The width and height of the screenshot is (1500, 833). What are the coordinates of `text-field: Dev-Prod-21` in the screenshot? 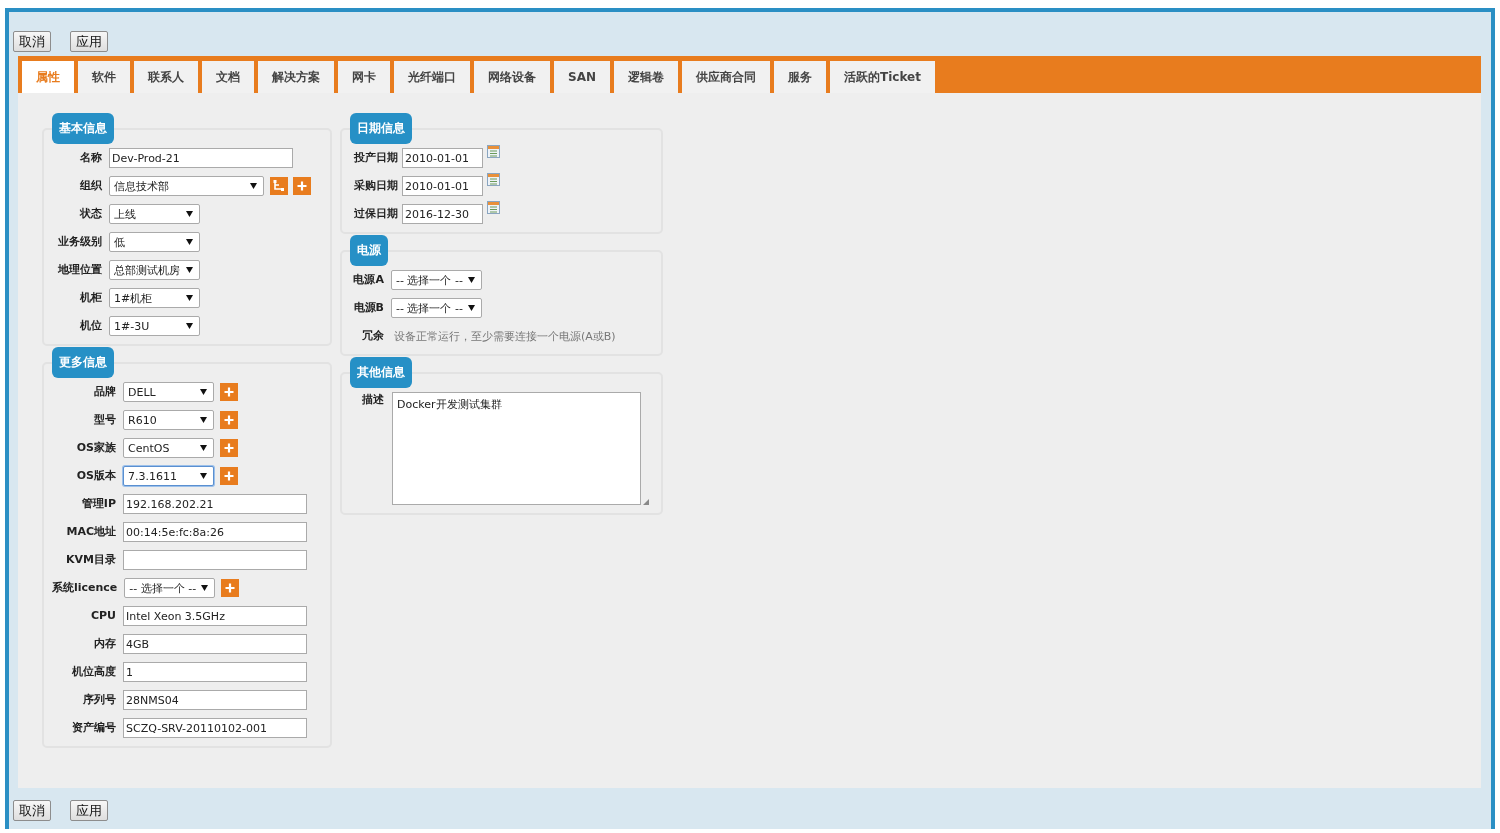 It's located at (201, 158).